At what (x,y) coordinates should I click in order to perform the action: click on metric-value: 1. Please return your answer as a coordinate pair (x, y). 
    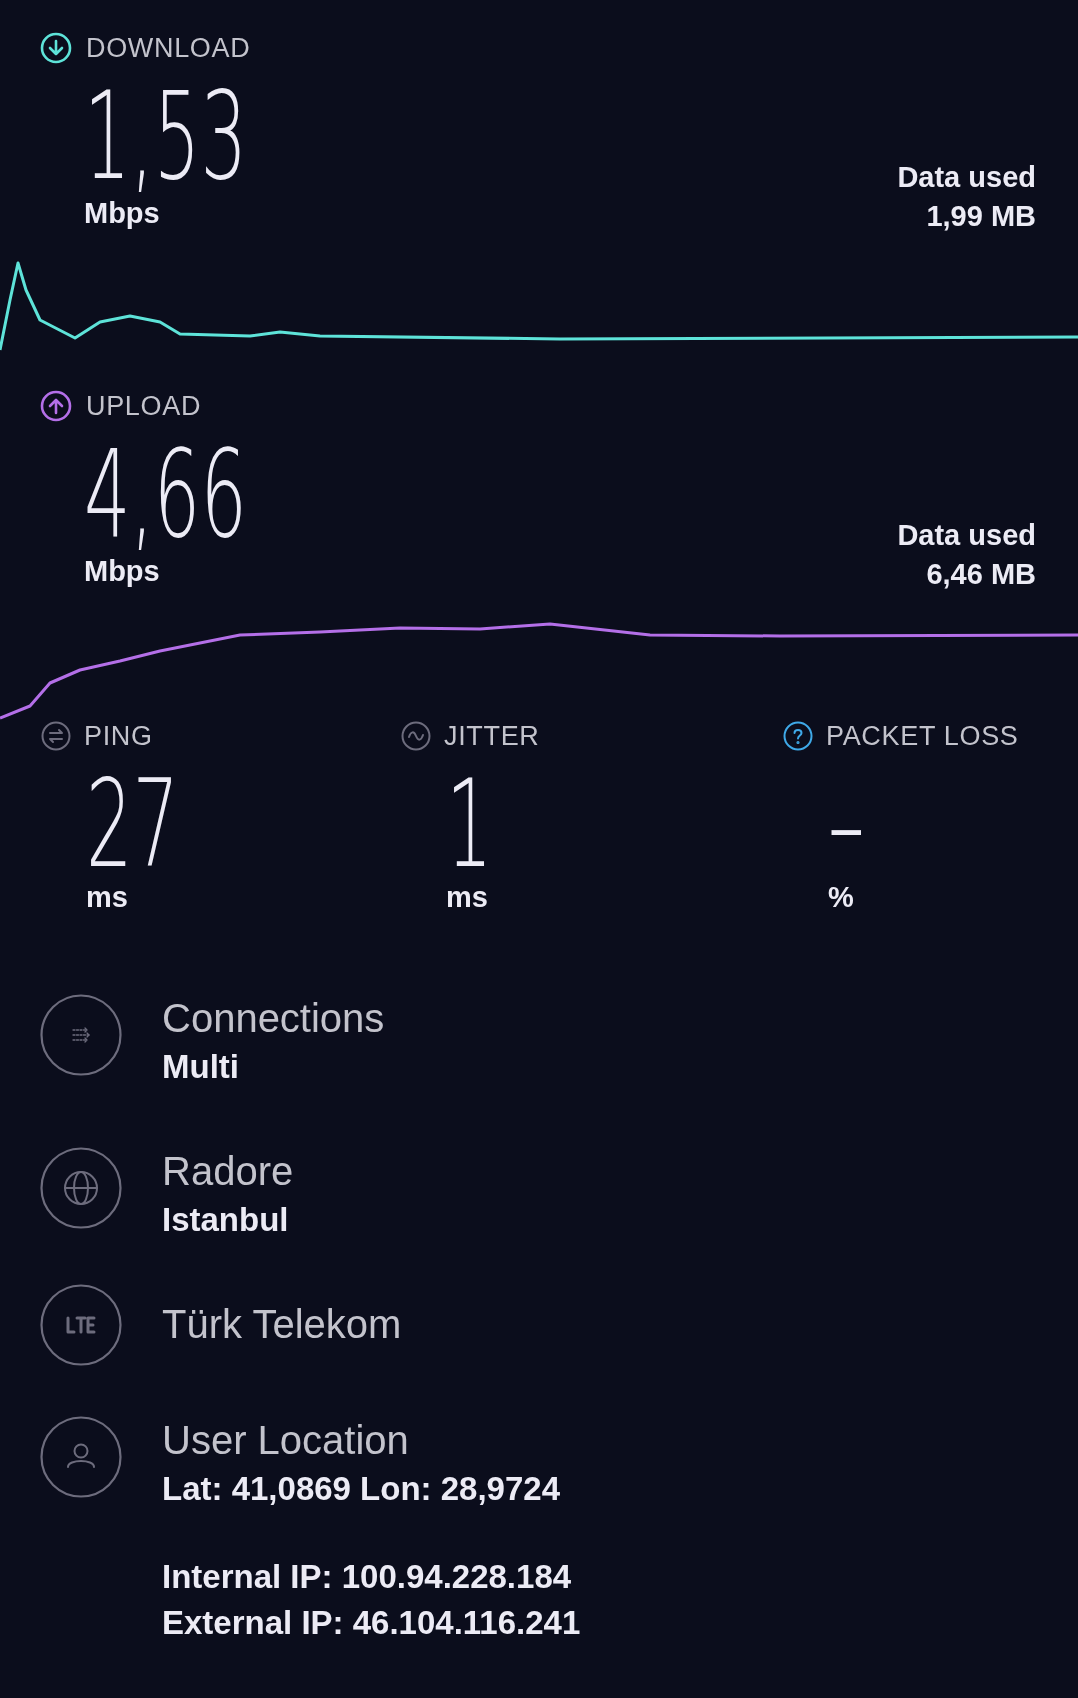
    Looking at the image, I should click on (470, 824).